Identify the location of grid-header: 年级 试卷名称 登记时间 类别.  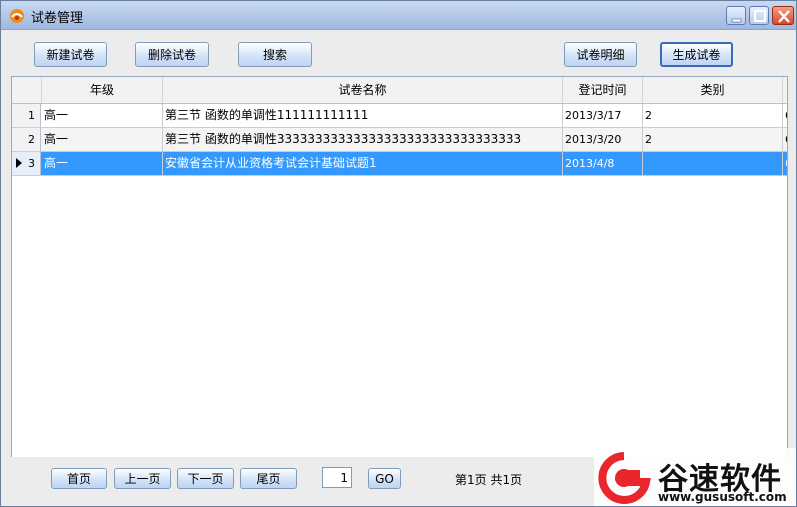
(399, 90).